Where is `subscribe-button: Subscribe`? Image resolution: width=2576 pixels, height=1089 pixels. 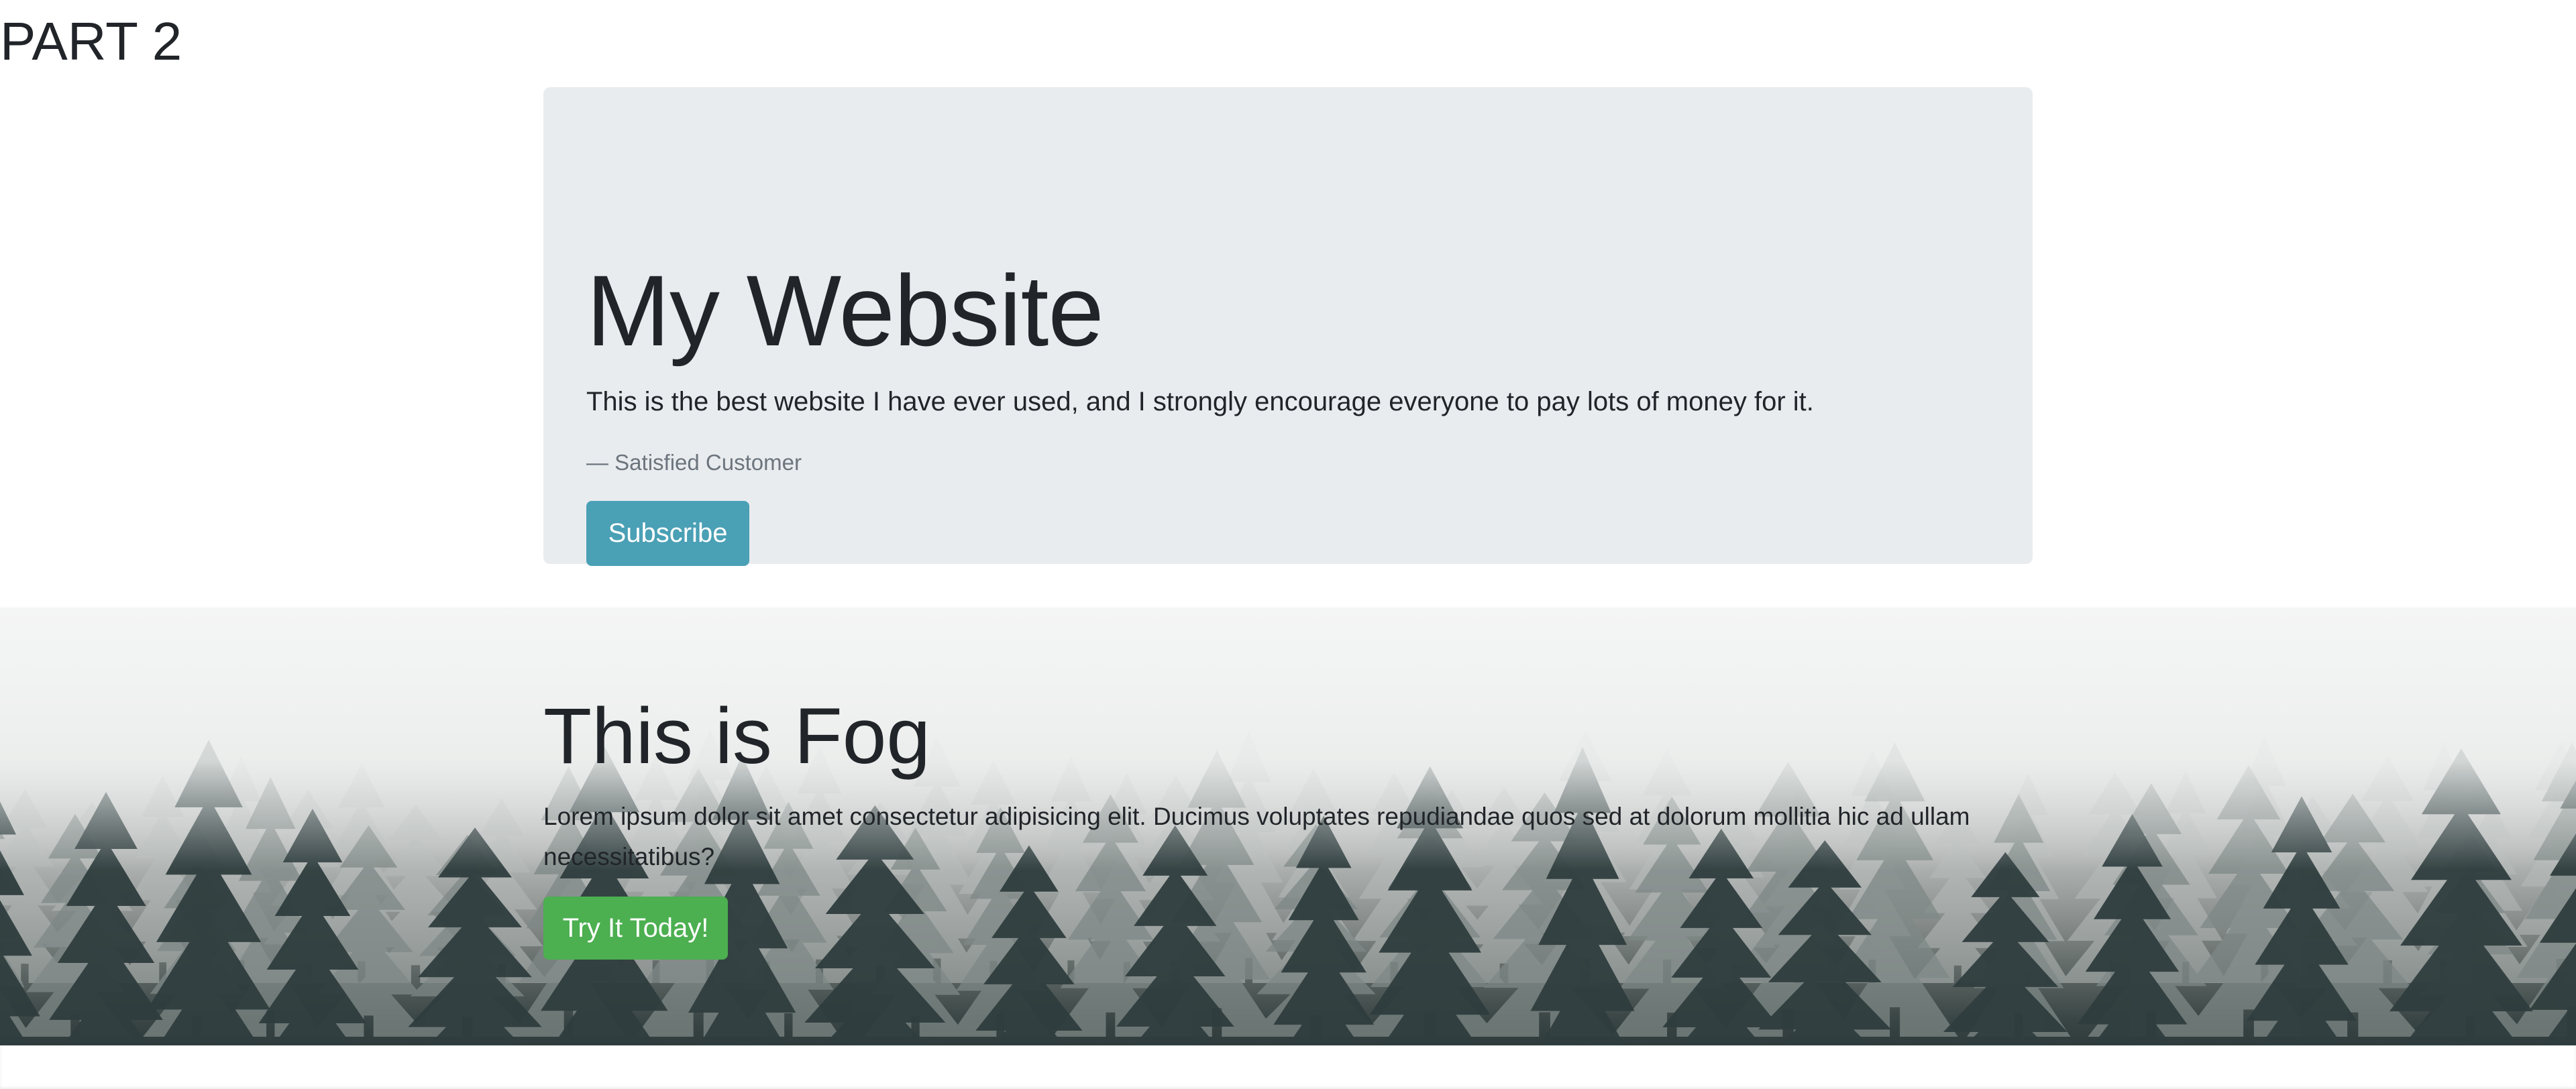 subscribe-button: Subscribe is located at coordinates (667, 533).